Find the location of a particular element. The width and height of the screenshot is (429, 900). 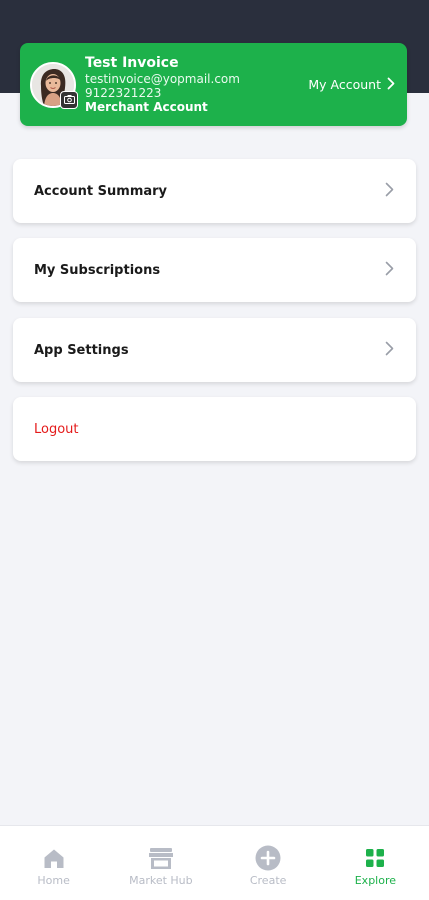

nav-label: Market Hub is located at coordinates (161, 880).